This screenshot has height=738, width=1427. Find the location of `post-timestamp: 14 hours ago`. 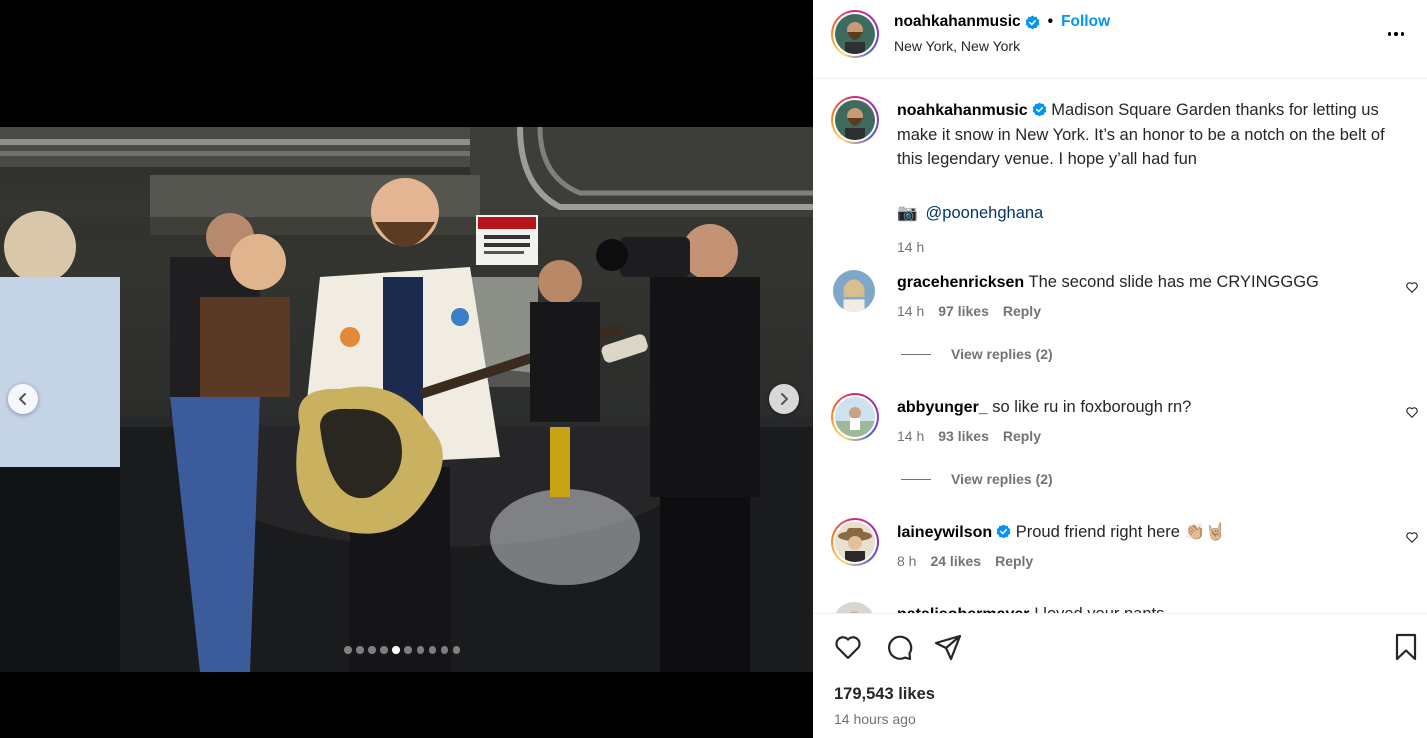

post-timestamp: 14 hours ago is located at coordinates (875, 719).